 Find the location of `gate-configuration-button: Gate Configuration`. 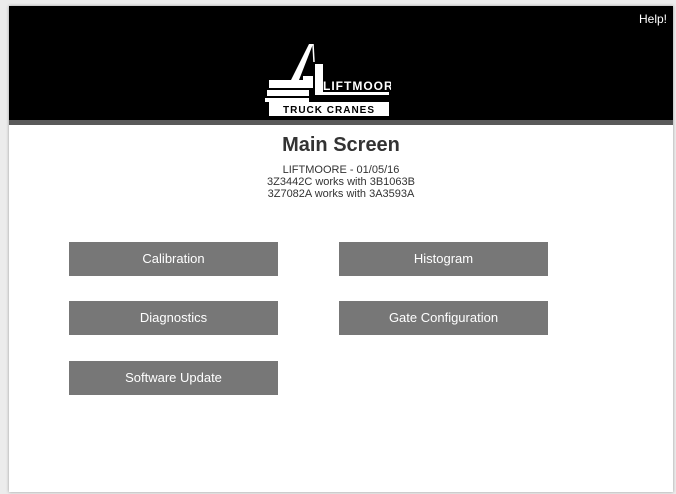

gate-configuration-button: Gate Configuration is located at coordinates (443, 318).